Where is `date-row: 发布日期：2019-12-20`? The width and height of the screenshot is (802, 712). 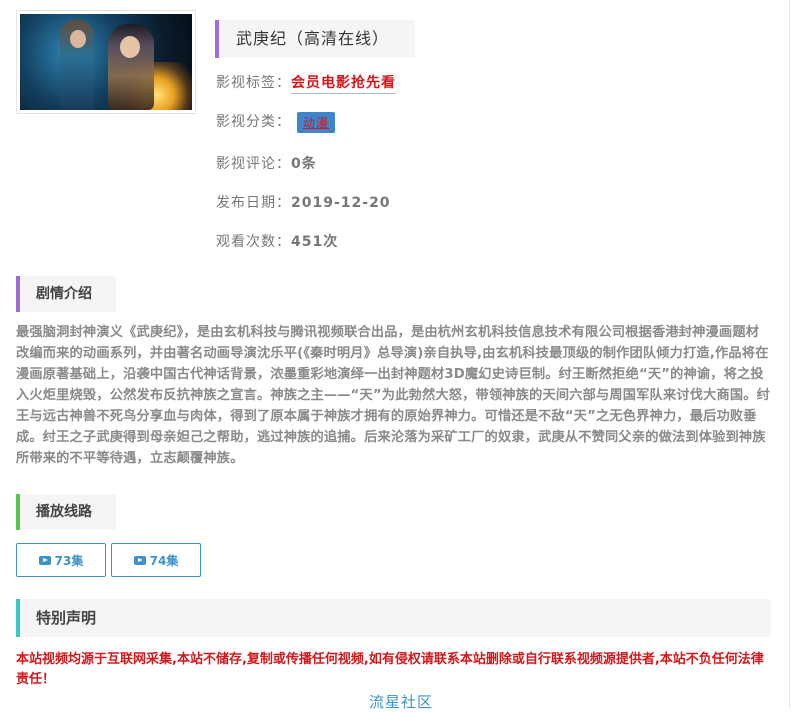
date-row: 发布日期：2019-12-20 is located at coordinates (303, 202).